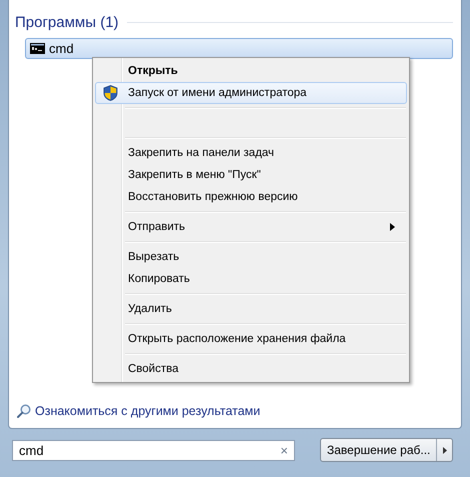 This screenshot has width=470, height=477. Describe the element at coordinates (251, 175) in the screenshot. I see `menu-item: Закрепить в меню "Пуск"` at that location.